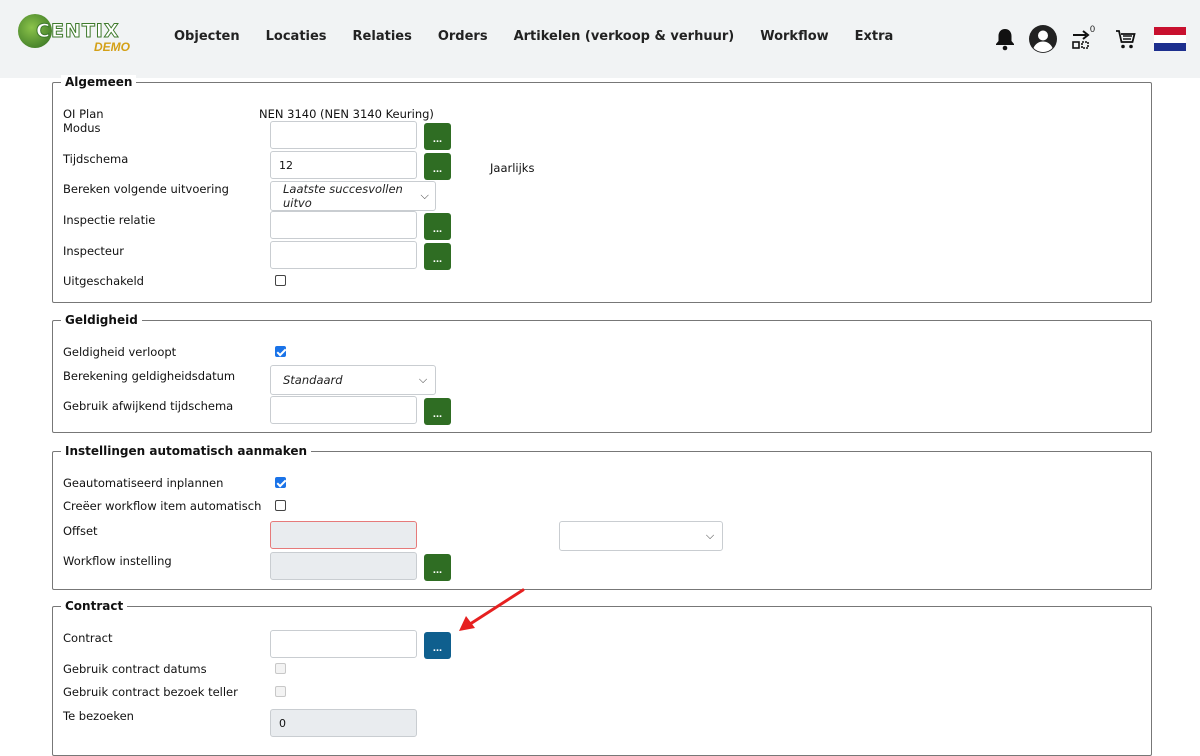 This screenshot has width=1200, height=756. What do you see at coordinates (280, 280) in the screenshot?
I see `uitgeschakeld-checkbox` at bounding box center [280, 280].